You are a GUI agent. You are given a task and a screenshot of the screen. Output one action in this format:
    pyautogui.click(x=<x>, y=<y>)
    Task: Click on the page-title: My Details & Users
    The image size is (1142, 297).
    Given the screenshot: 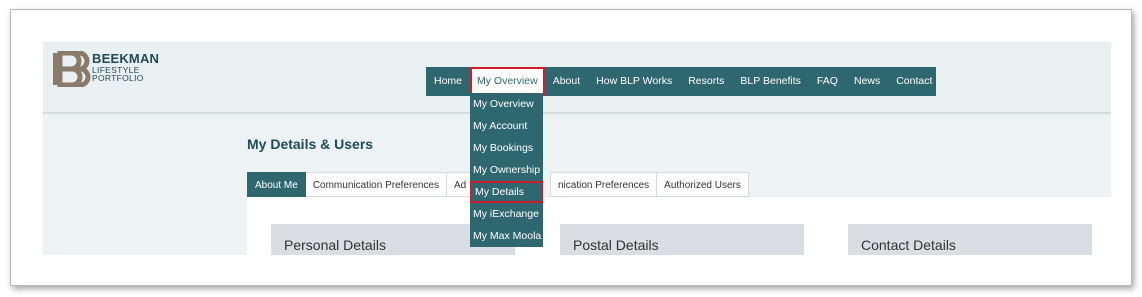 What is the action you would take?
    pyautogui.click(x=310, y=144)
    